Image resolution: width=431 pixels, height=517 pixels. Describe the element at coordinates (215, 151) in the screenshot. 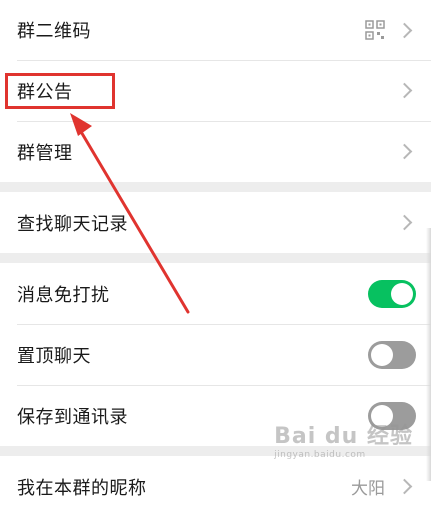

I see `group-manage-row: 群管理` at that location.